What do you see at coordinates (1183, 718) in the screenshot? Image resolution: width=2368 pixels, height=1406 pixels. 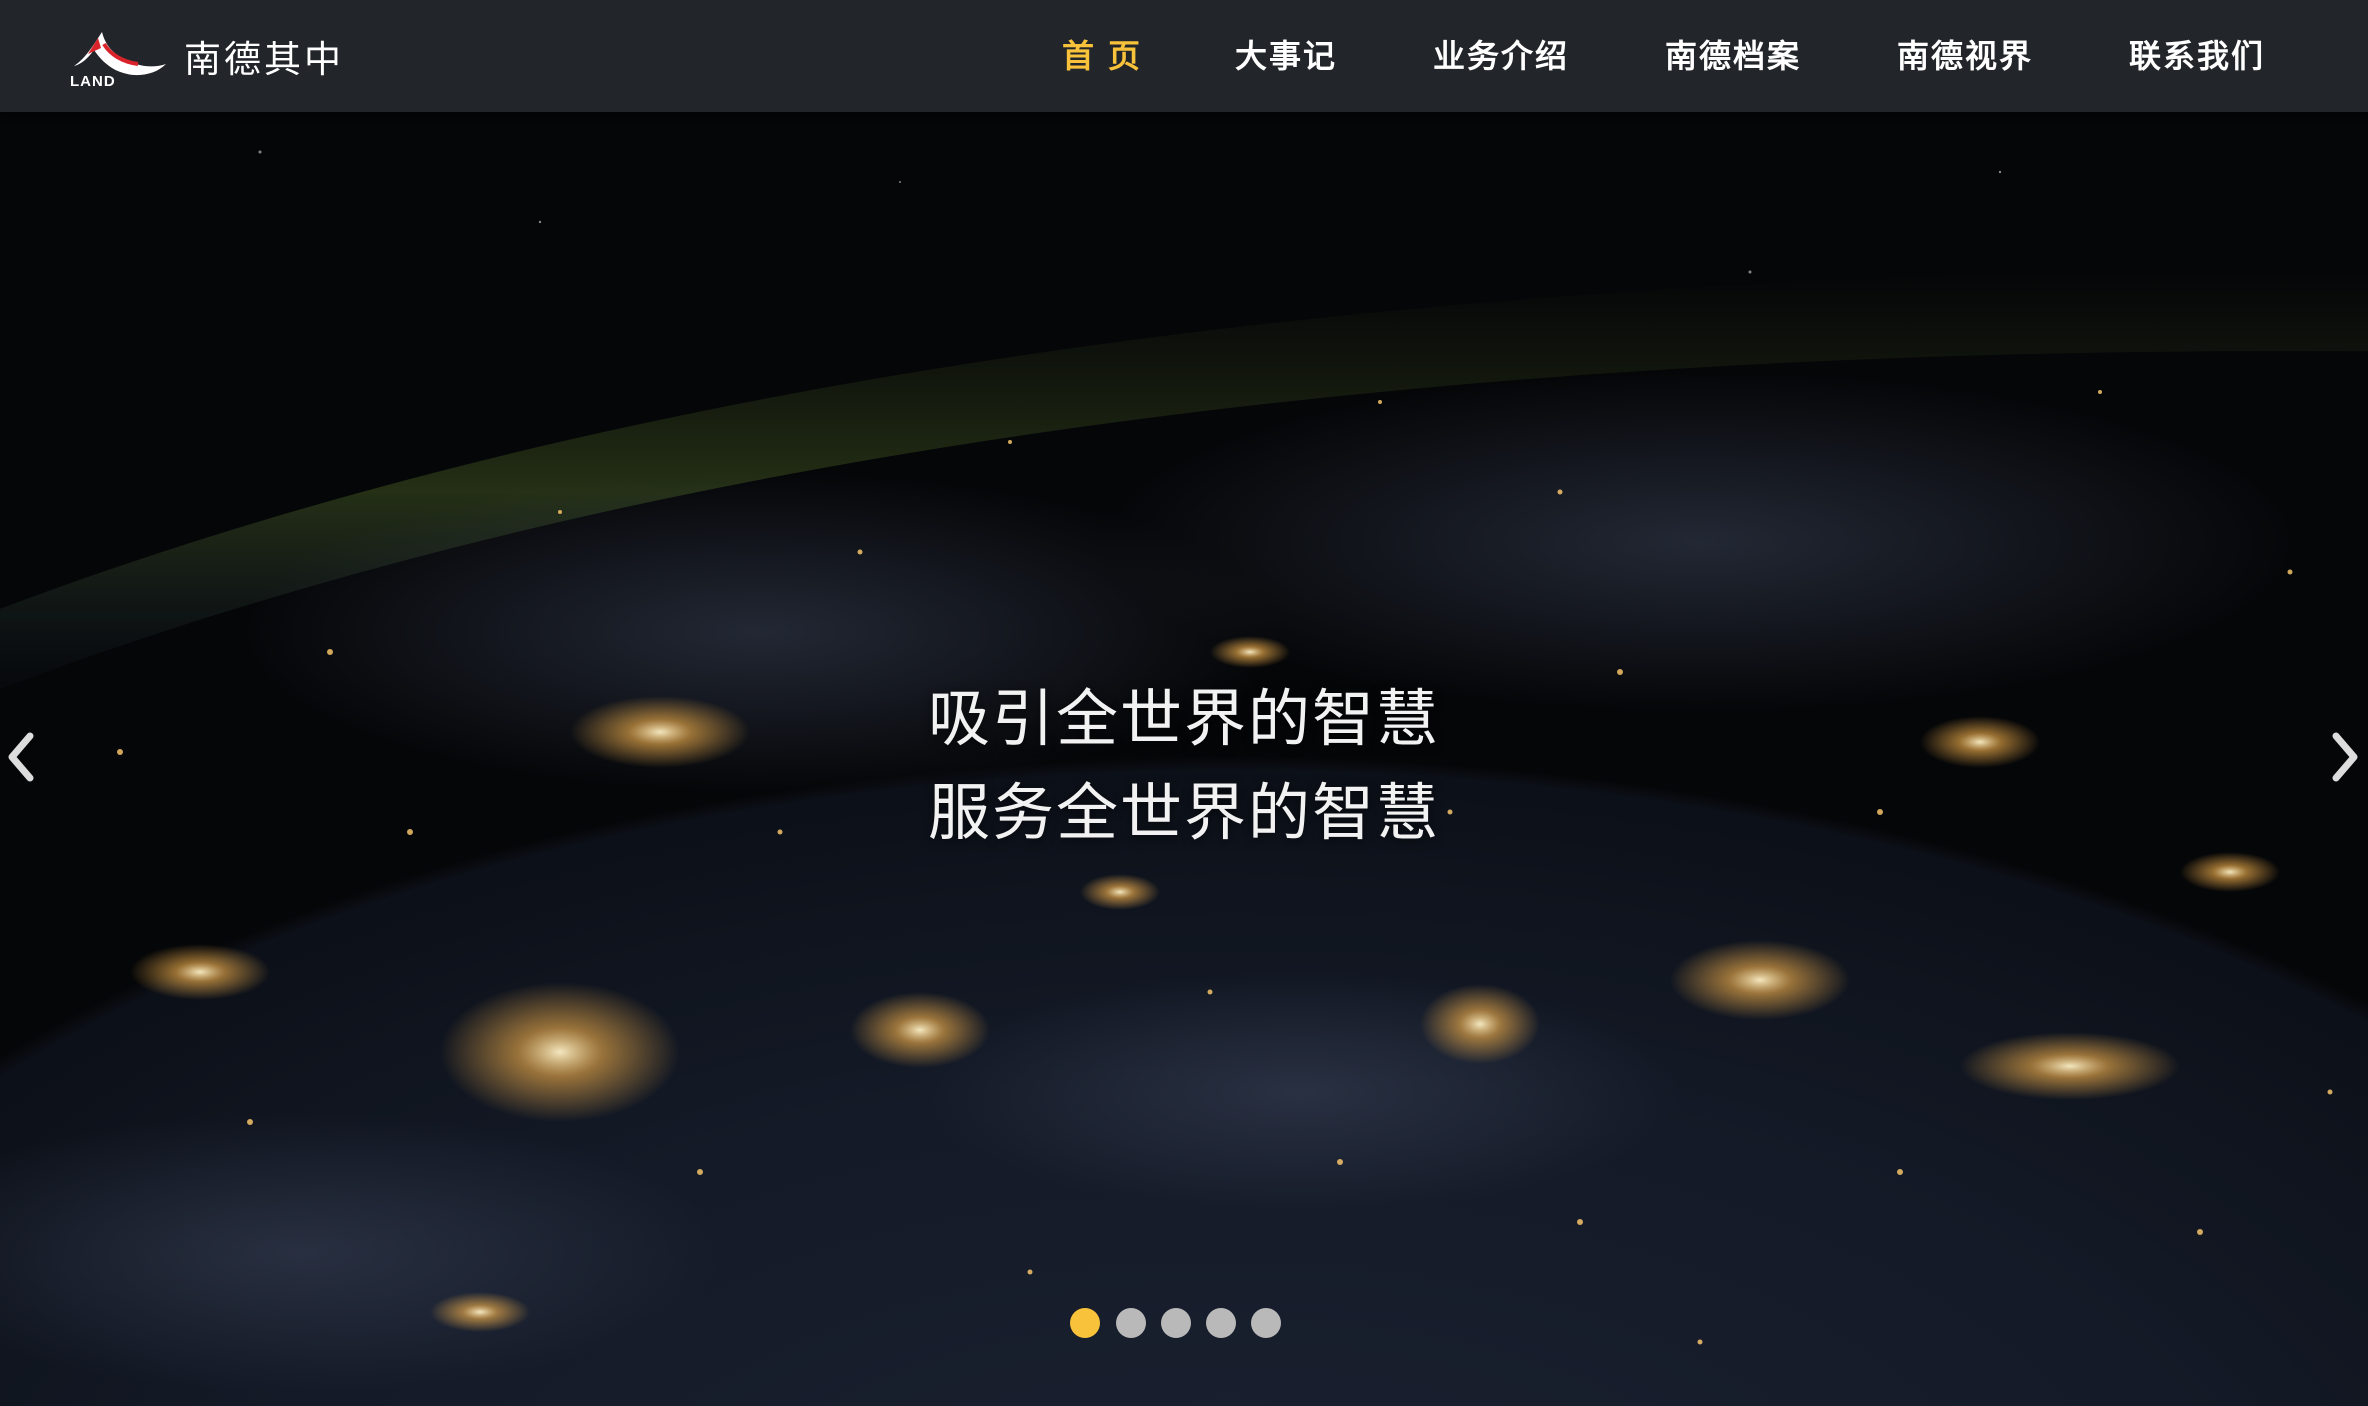 I see `hero-headline-1: 吸引全世界的智慧` at bounding box center [1183, 718].